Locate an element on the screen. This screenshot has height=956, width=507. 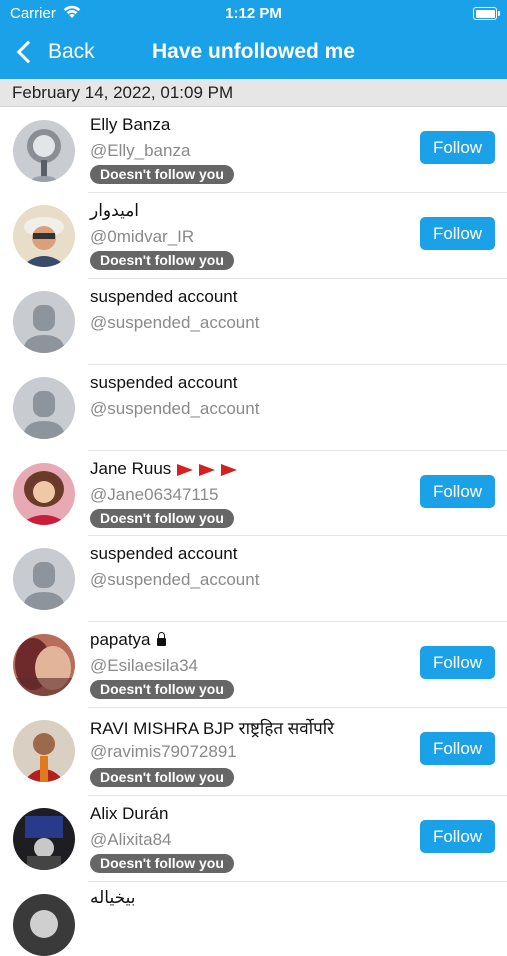
user-name: بیخیاله is located at coordinates (113, 897).